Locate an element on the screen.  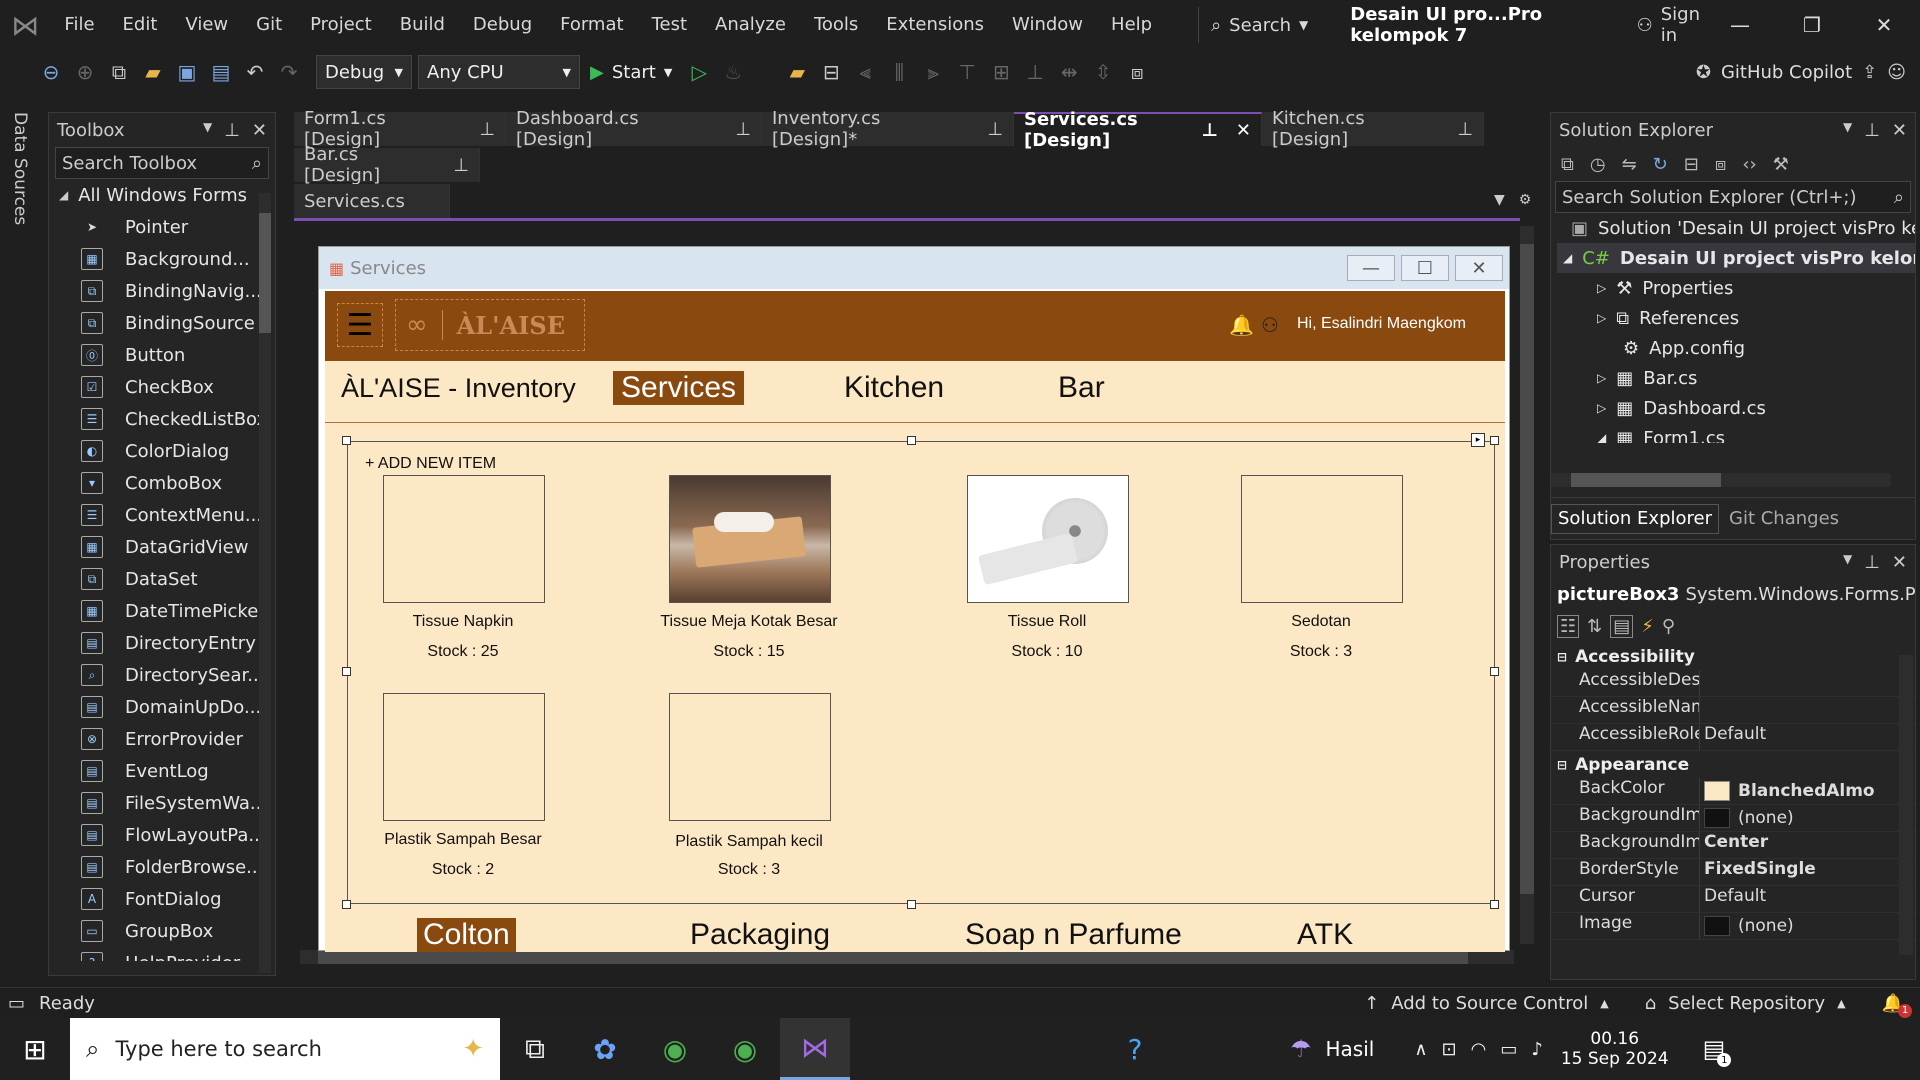
form-close-button: ✕ is located at coordinates (1479, 268).